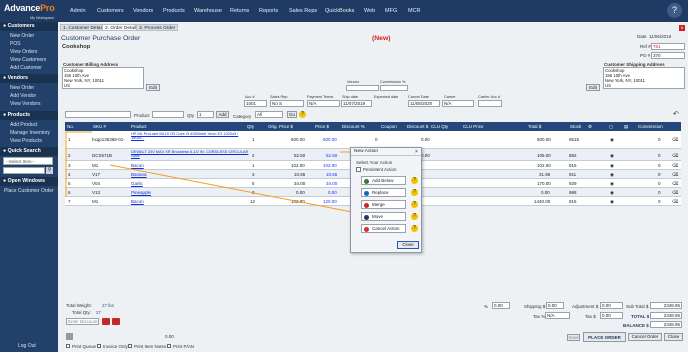 The height and width of the screenshot is (352, 688). I want to click on gear-icon: ⚙, so click(590, 127).